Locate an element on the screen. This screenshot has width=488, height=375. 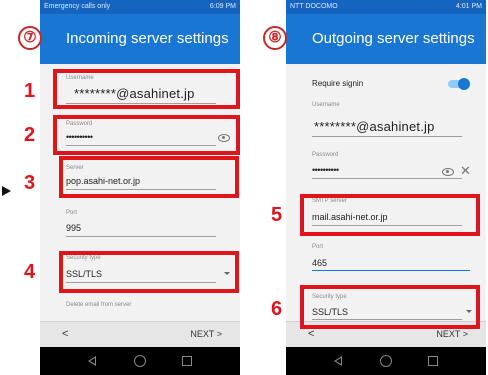
highlight-security-right is located at coordinates (390, 307).